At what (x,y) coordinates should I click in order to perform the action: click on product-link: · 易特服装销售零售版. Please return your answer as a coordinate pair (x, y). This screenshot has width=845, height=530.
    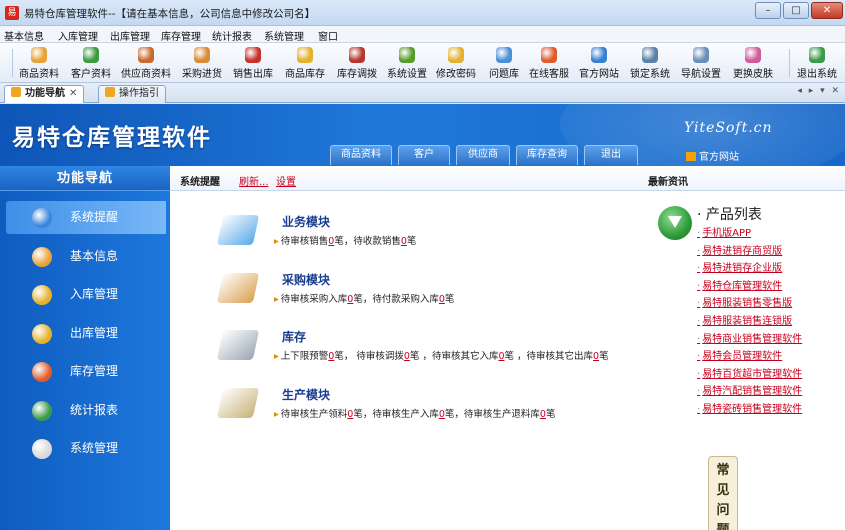
    Looking at the image, I should click on (744, 301).